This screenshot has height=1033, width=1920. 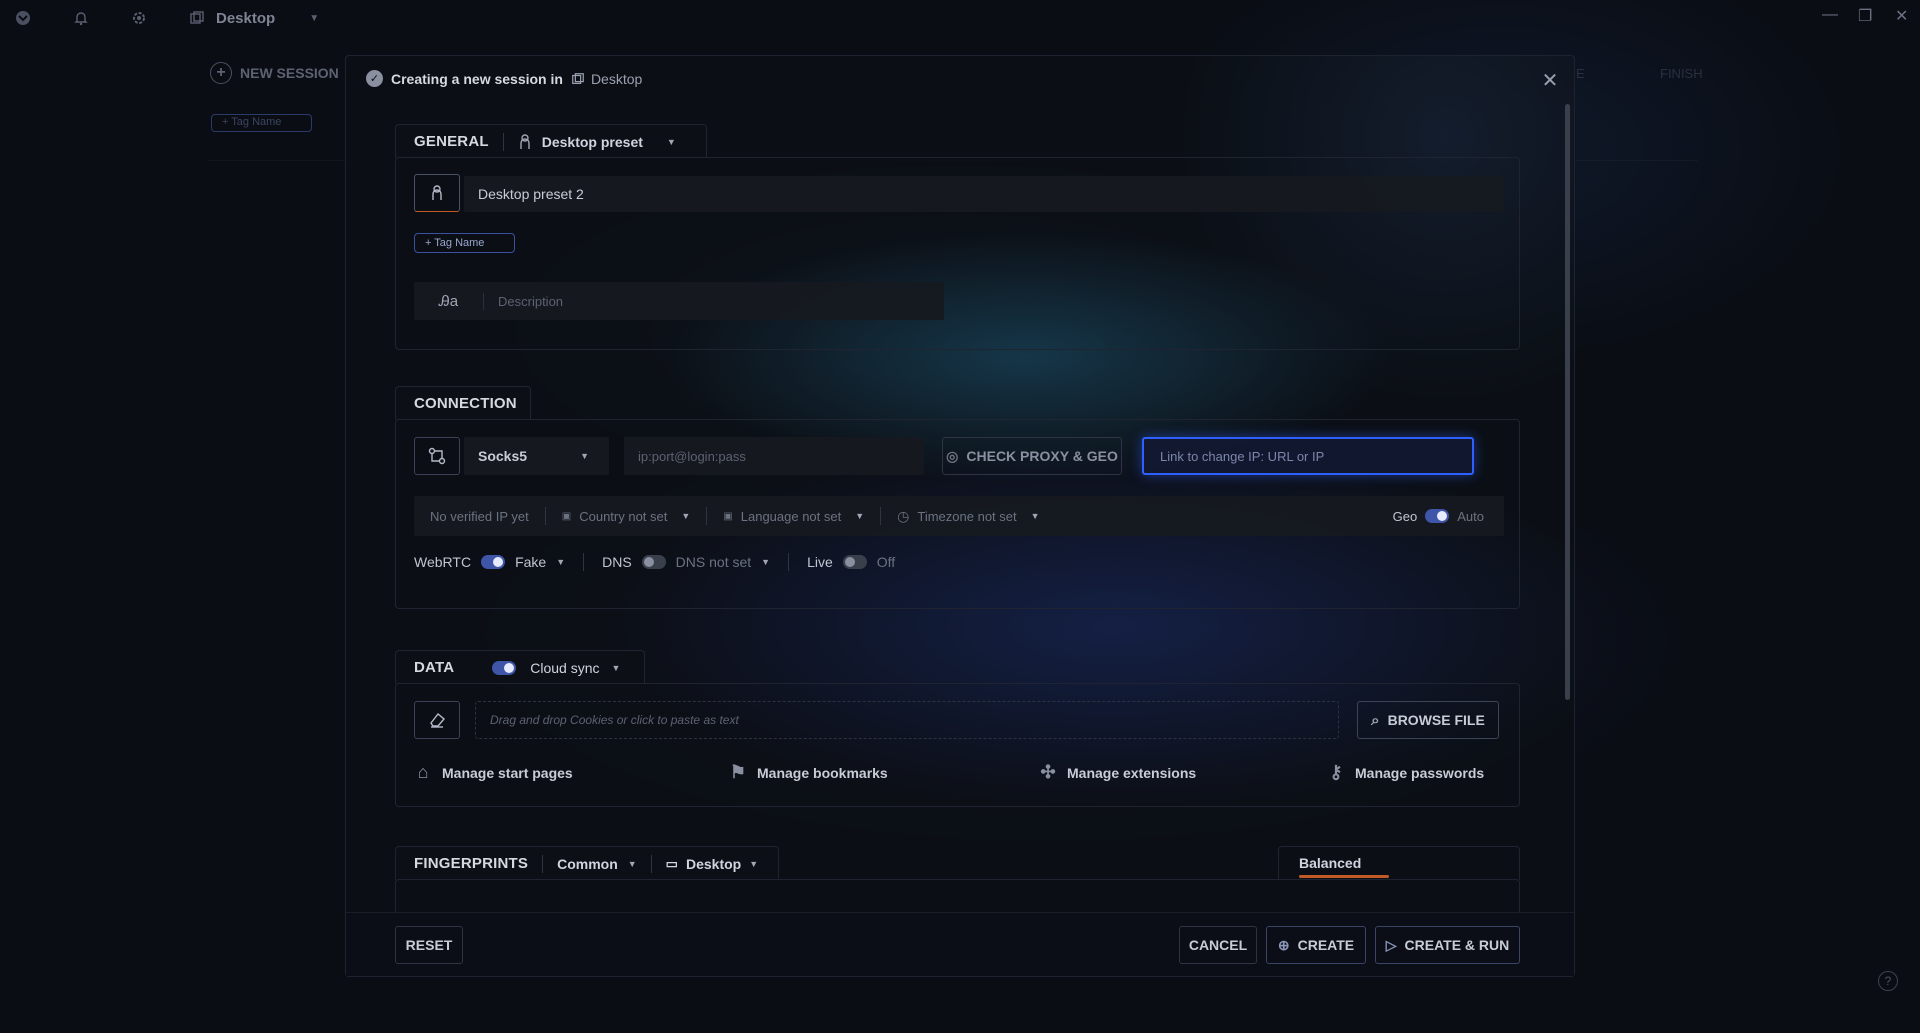 I want to click on restore-icon: ❐, so click(x=1865, y=16).